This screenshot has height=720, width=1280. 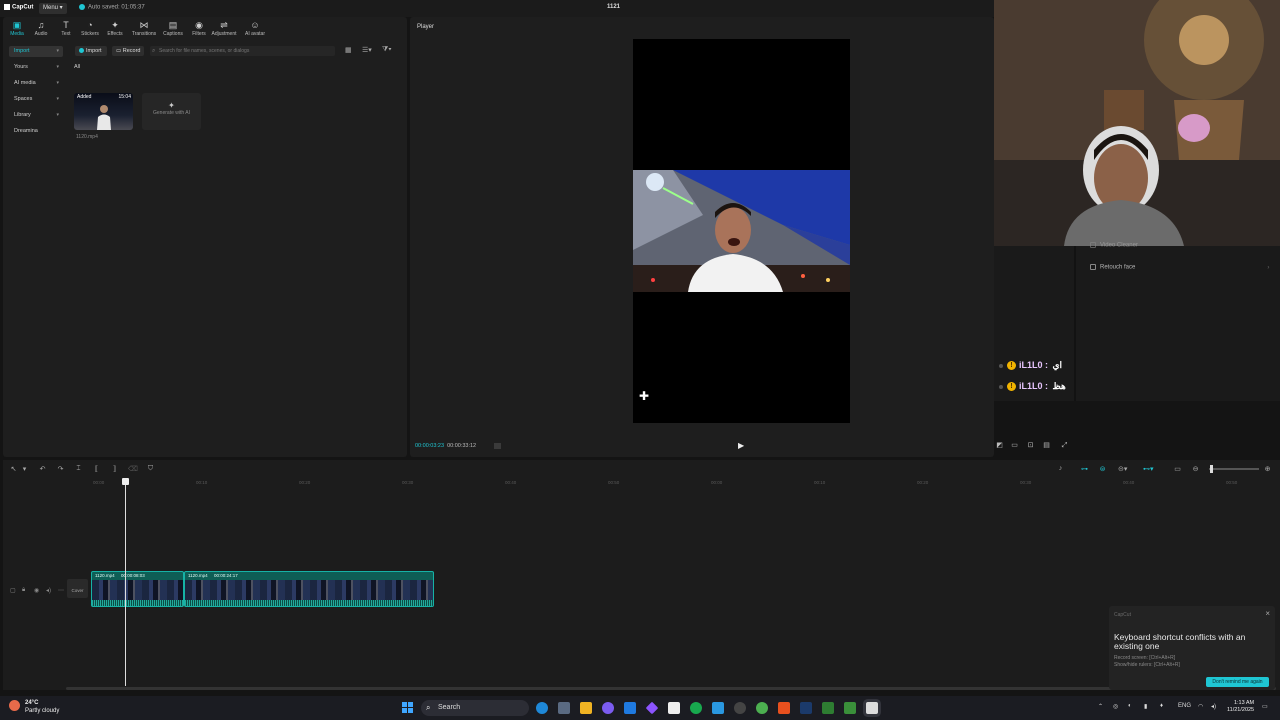 What do you see at coordinates (1240, 707) in the screenshot?
I see `system-clock: 1:13 AM 11/21/2025` at bounding box center [1240, 707].